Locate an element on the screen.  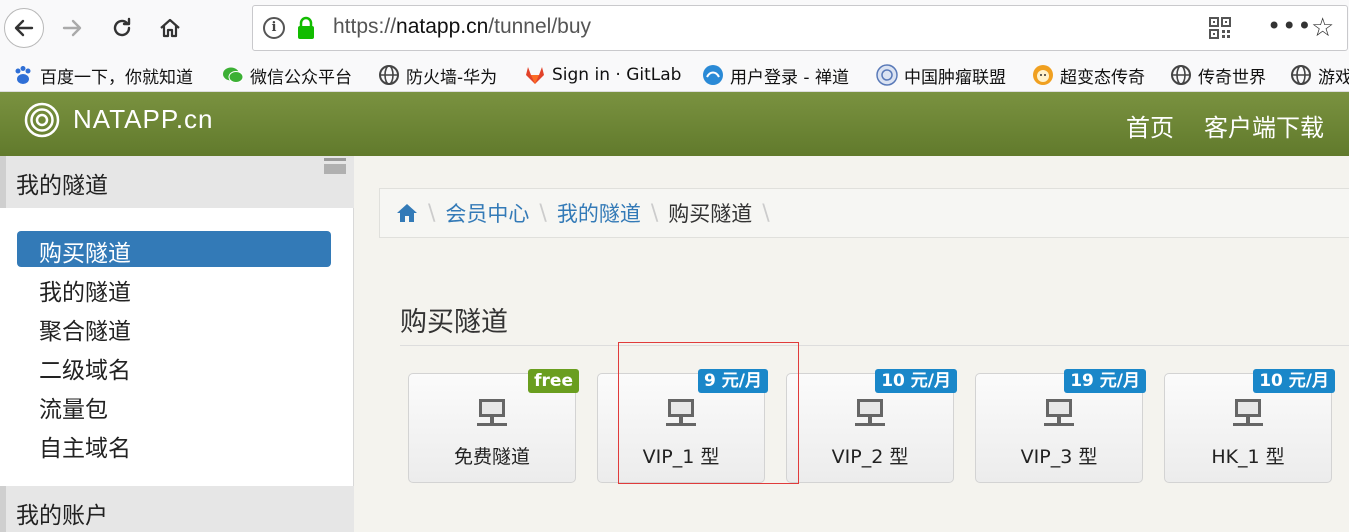
reload-icon is located at coordinates (122, 27).